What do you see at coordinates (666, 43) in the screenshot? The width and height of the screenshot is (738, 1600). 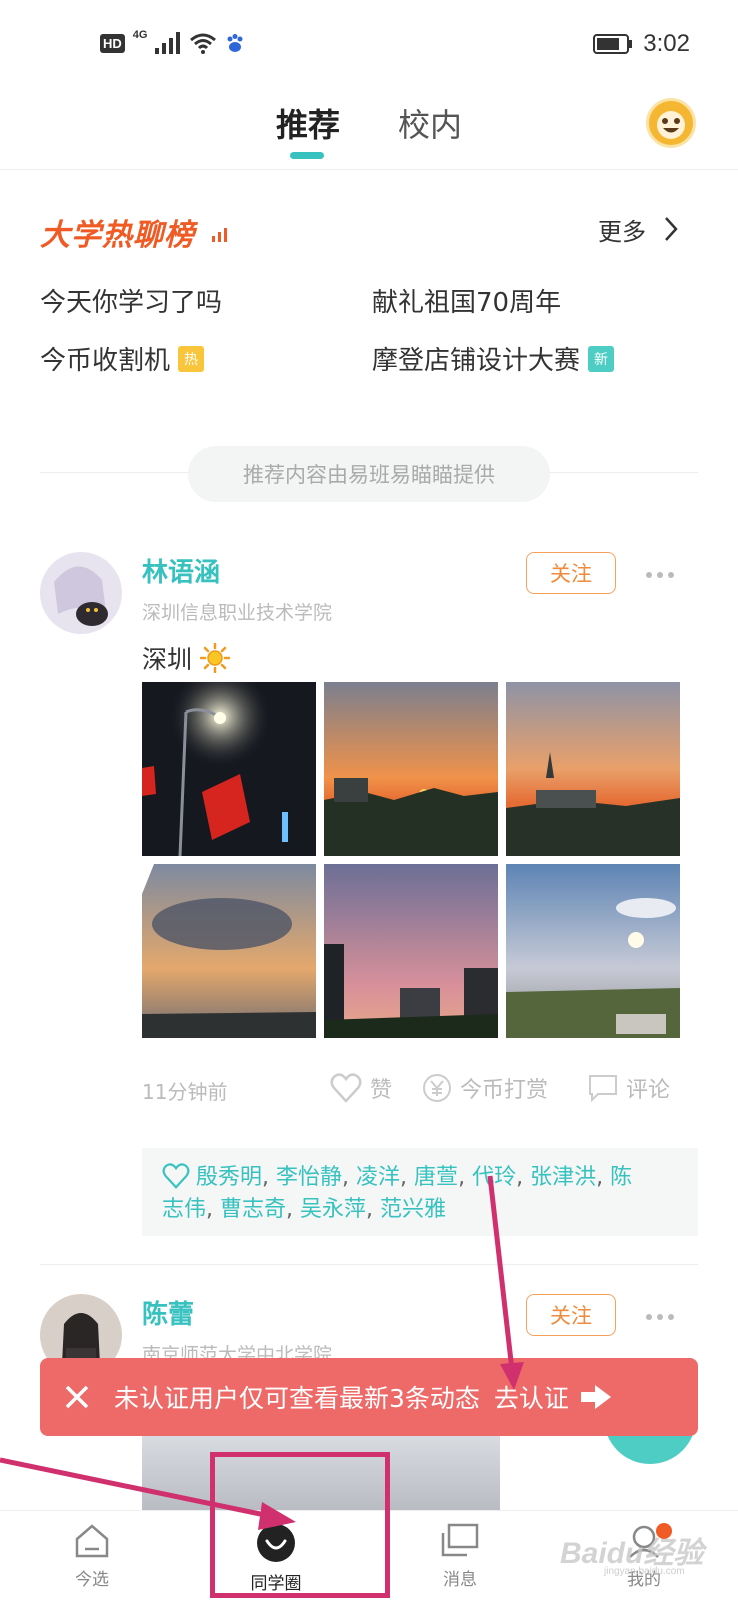 I see `clock: 3:02` at bounding box center [666, 43].